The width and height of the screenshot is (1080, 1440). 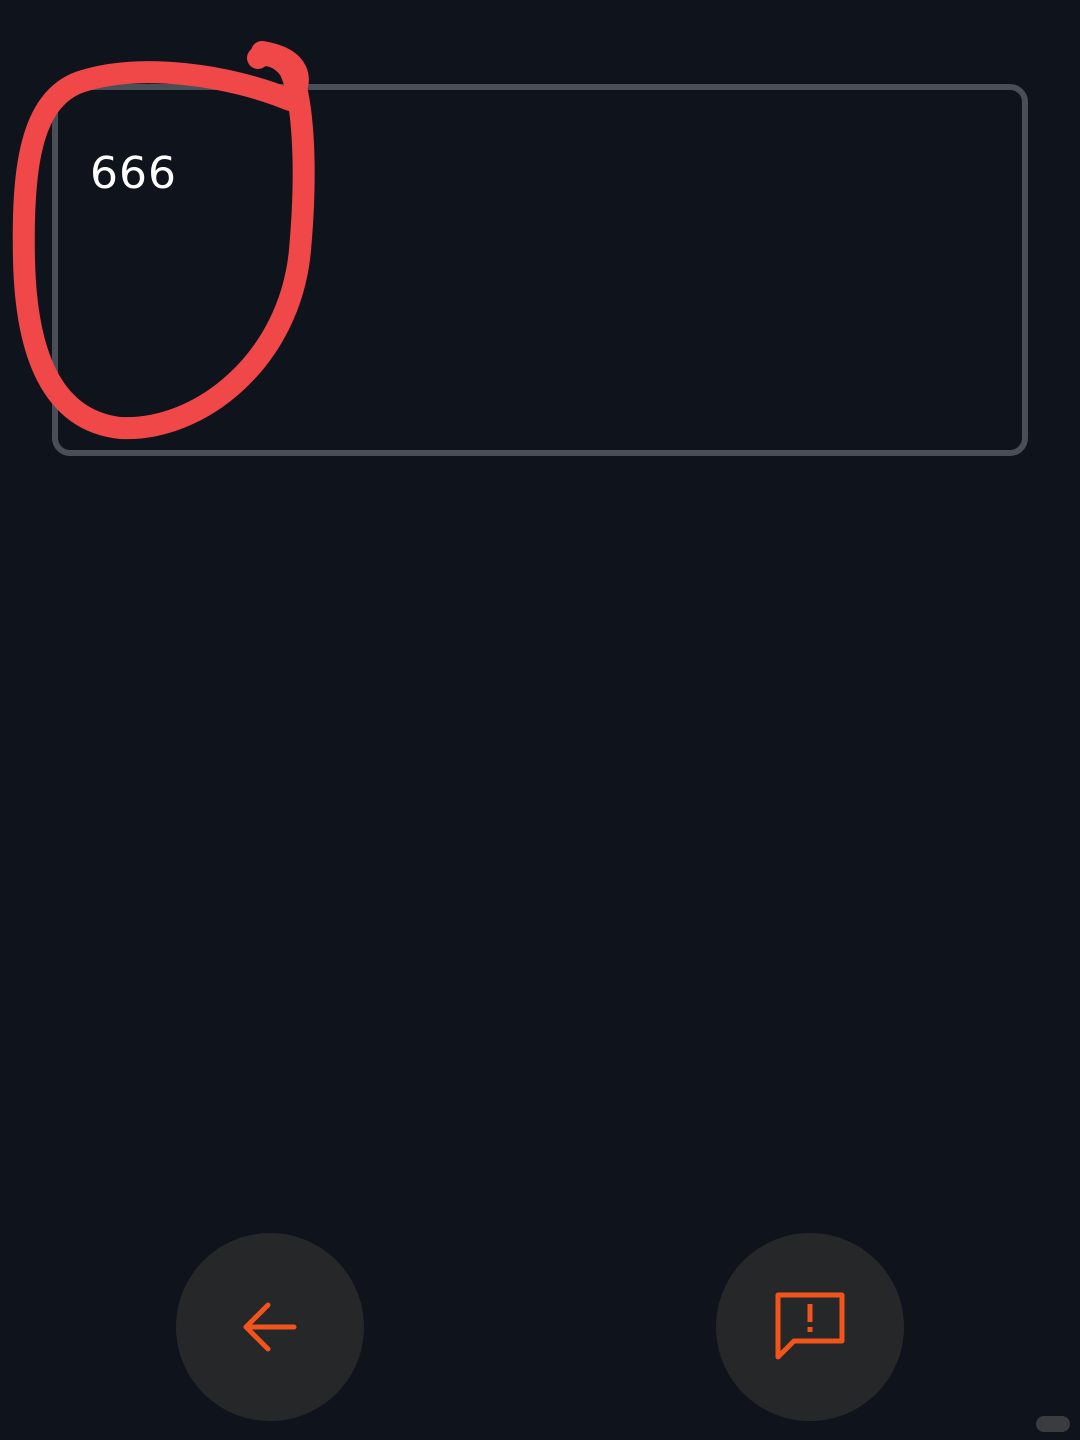 I want to click on report-button, so click(x=810, y=1327).